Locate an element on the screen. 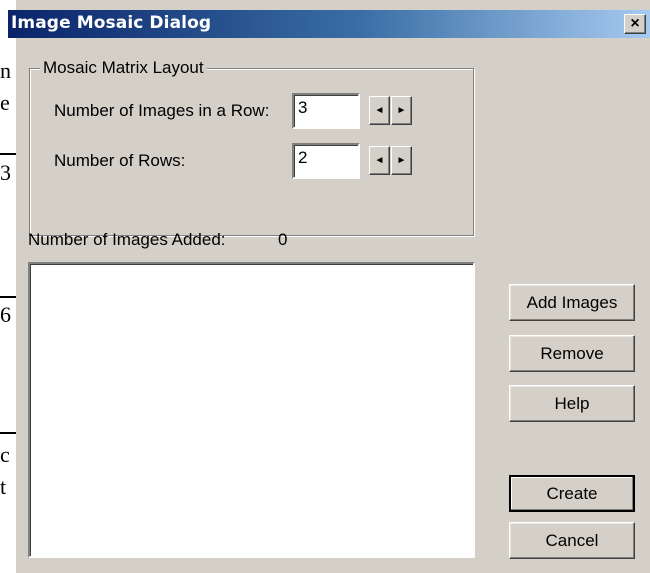  create-button: Create is located at coordinates (572, 493).